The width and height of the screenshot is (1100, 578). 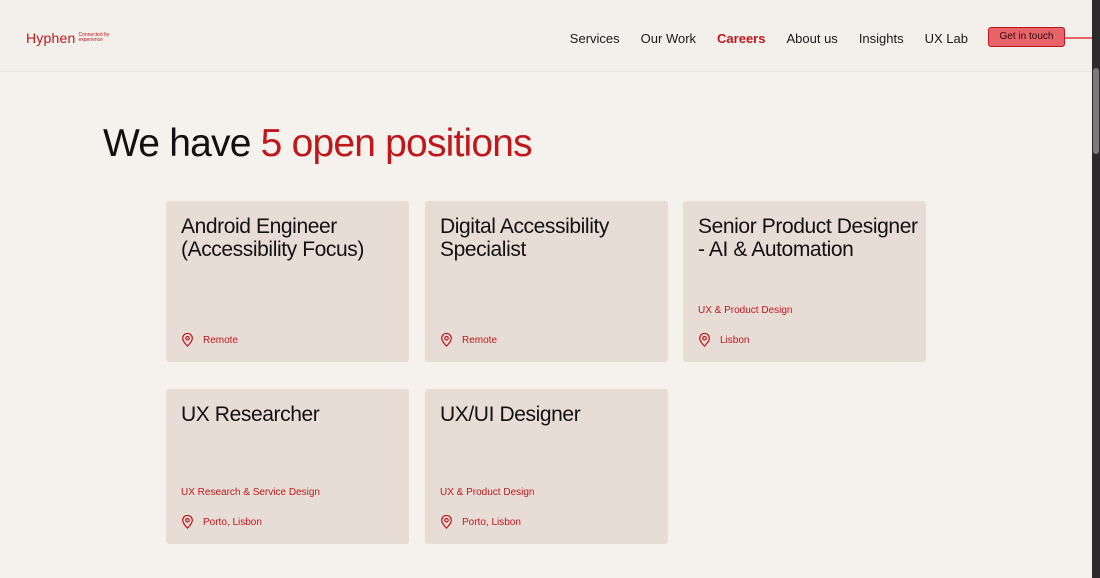 What do you see at coordinates (182, 143) in the screenshot?
I see `title-prefix: We have` at bounding box center [182, 143].